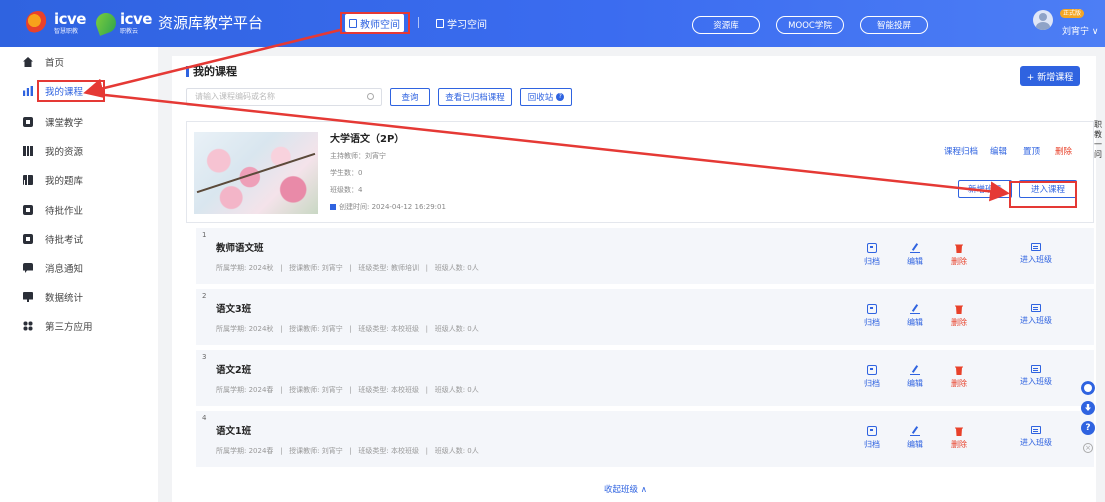 Image resolution: width=1105 pixels, height=502 pixels. I want to click on course-delete-link: 删除, so click(1063, 151).